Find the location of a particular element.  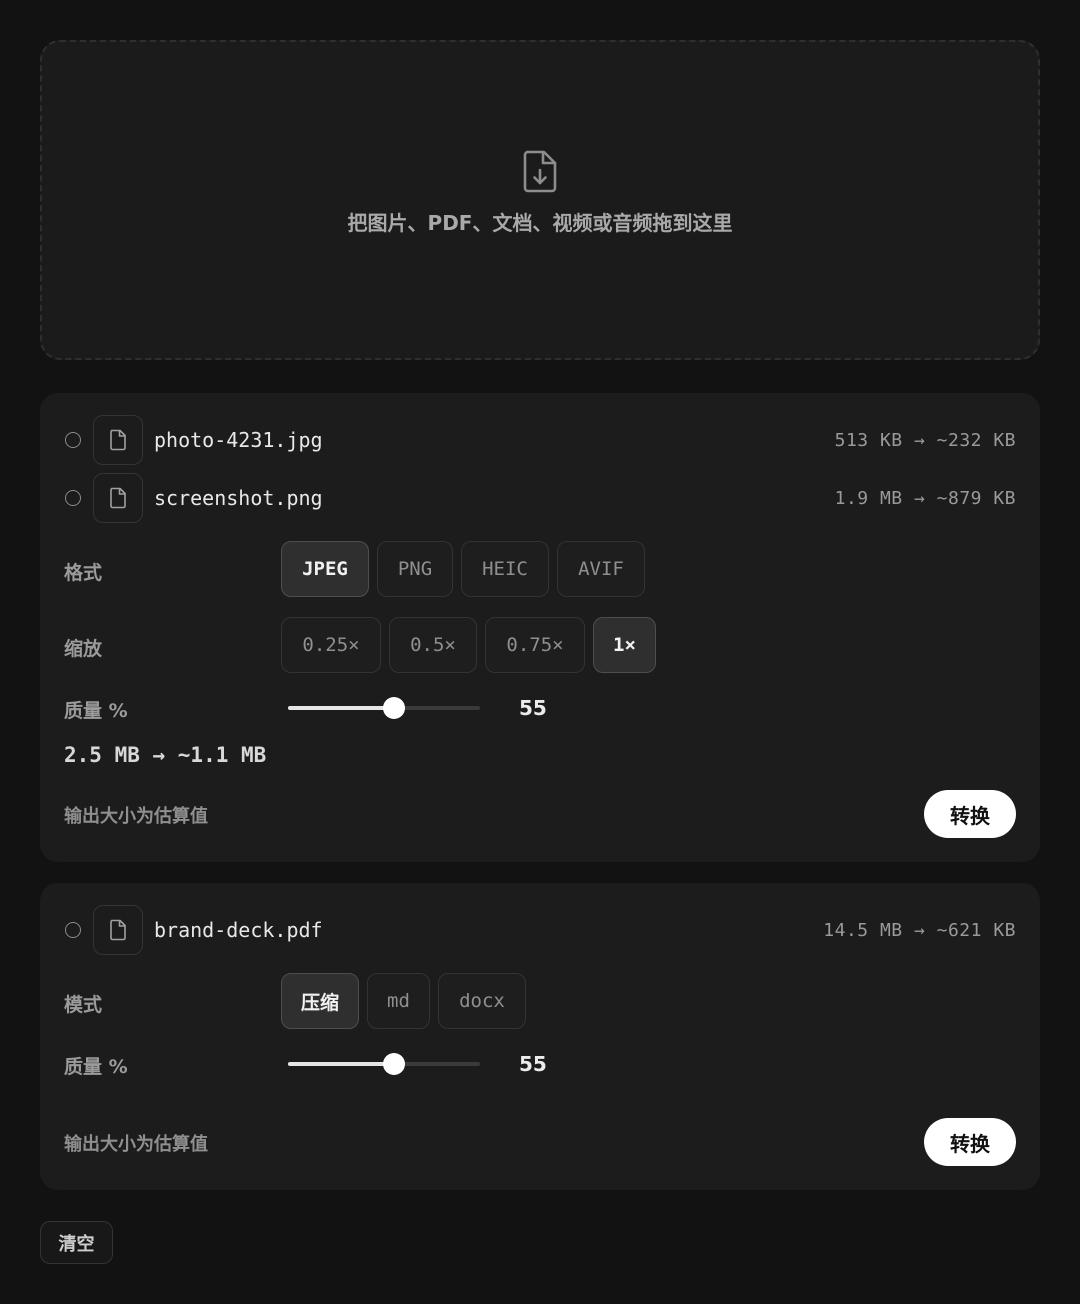

mode-option-docx: docx is located at coordinates (482, 1001).